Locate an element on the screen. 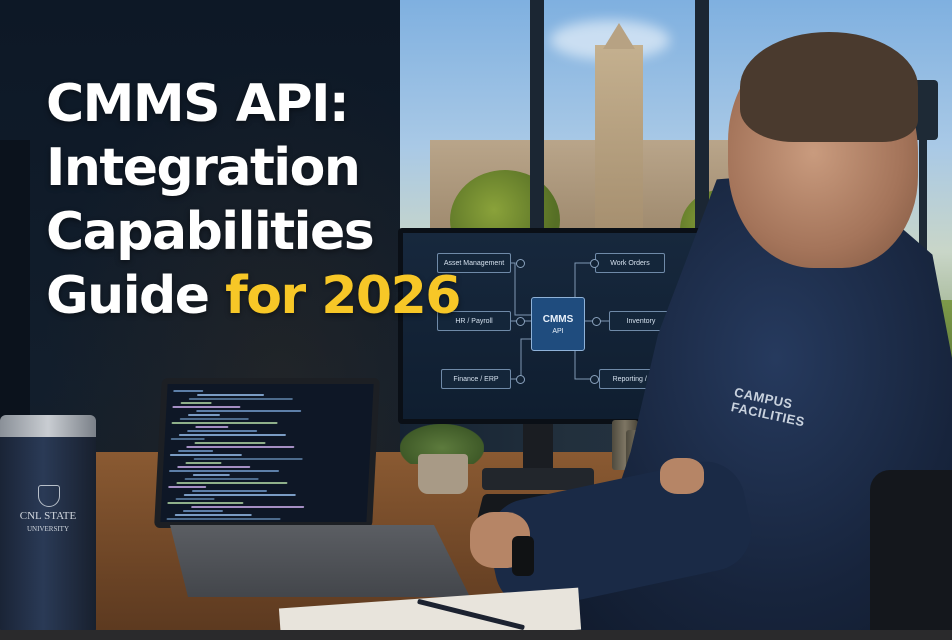 Image resolution: width=952 pixels, height=640 pixels. cmms-api-hub: CMMS API is located at coordinates (558, 324).